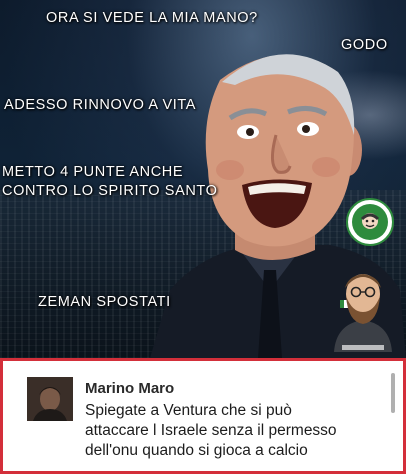  Describe the element at coordinates (104, 302) in the screenshot. I see `caption-zeman: ZEMAN SPOSTATI` at that location.